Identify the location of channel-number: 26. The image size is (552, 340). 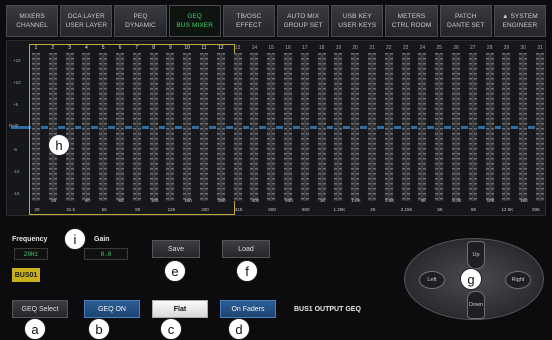
(456, 48).